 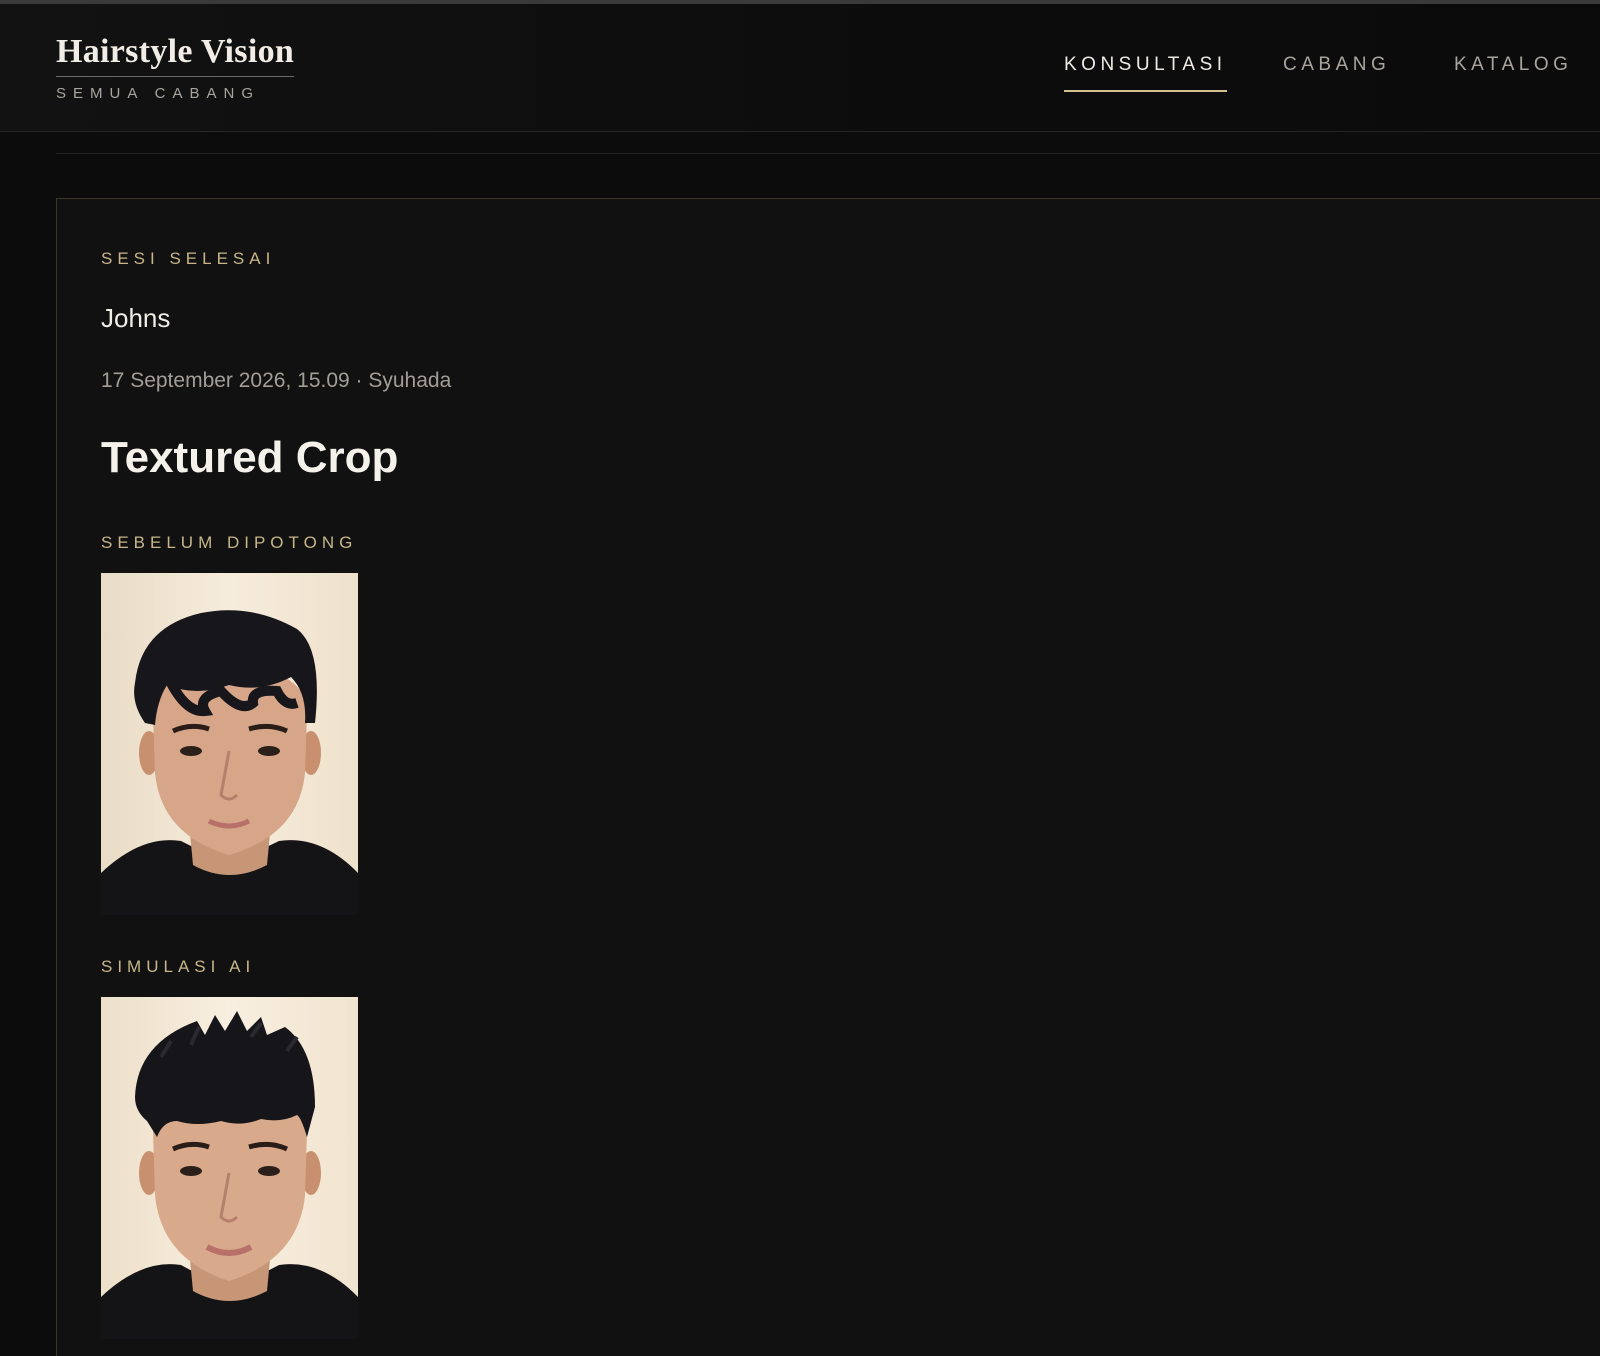 What do you see at coordinates (1336, 72) in the screenshot?
I see `nav-item-cabang: CABANG` at bounding box center [1336, 72].